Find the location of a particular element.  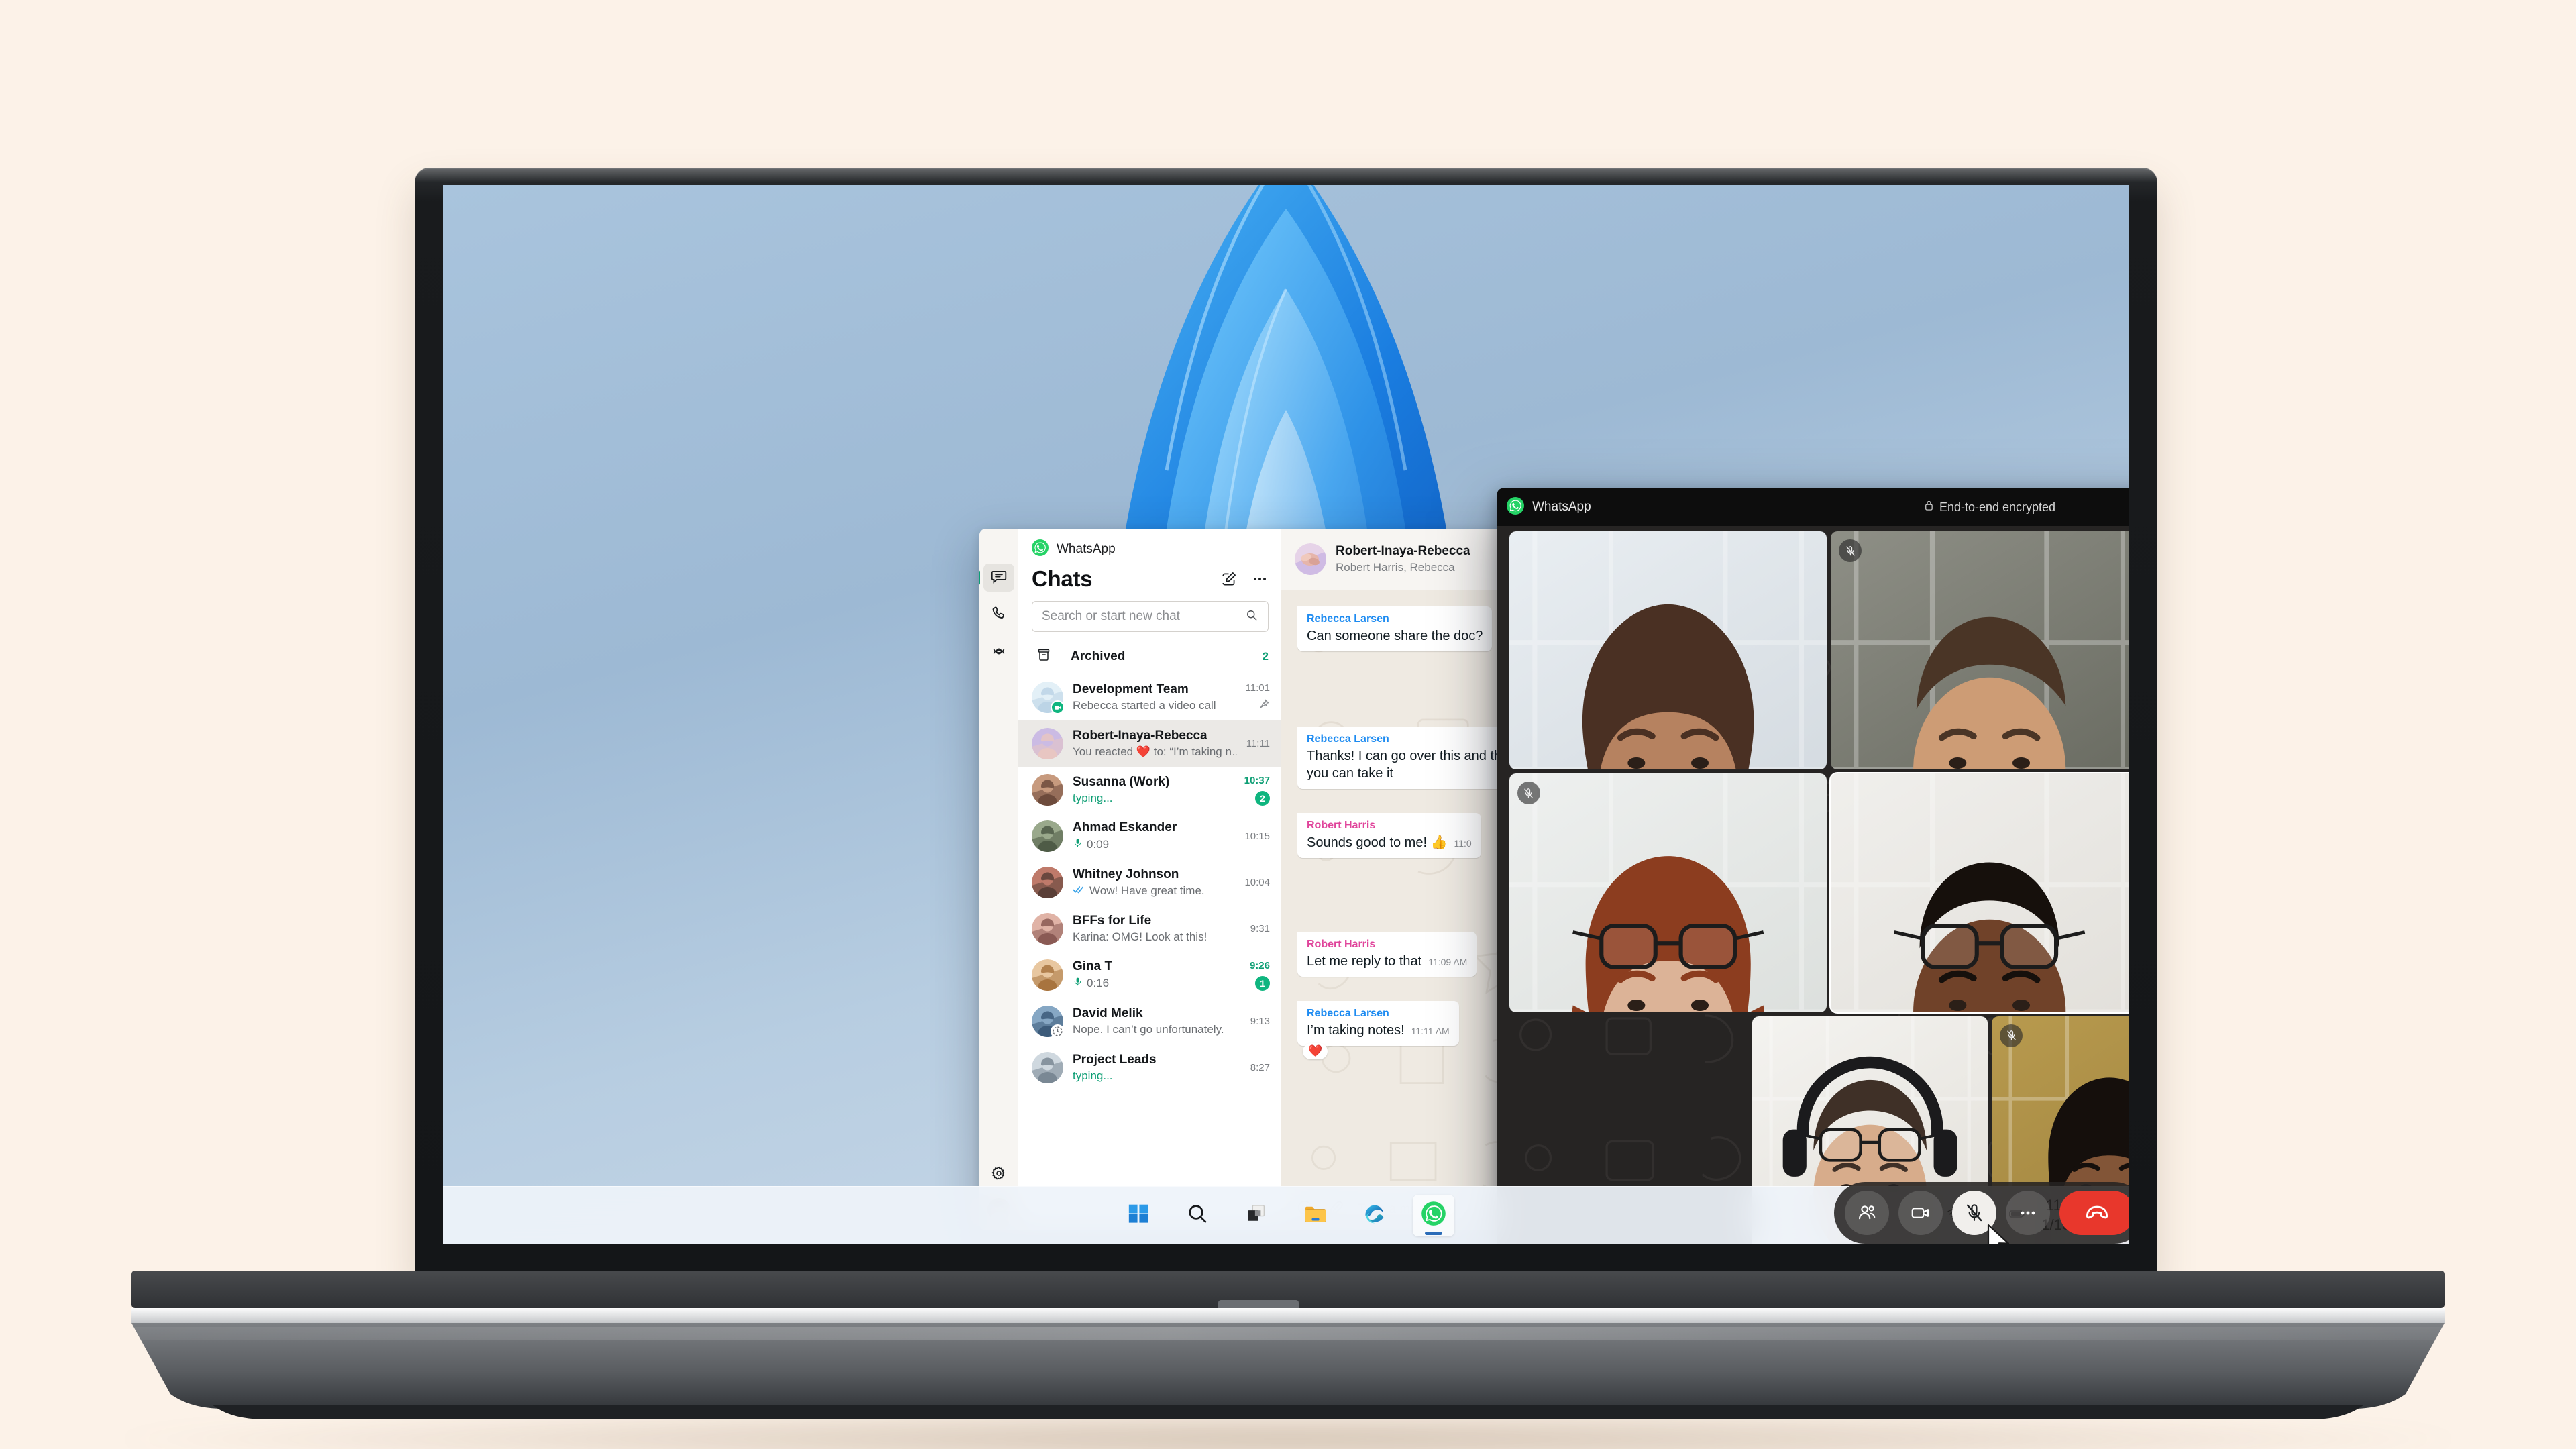

end-call-button is located at coordinates (2094, 1213).